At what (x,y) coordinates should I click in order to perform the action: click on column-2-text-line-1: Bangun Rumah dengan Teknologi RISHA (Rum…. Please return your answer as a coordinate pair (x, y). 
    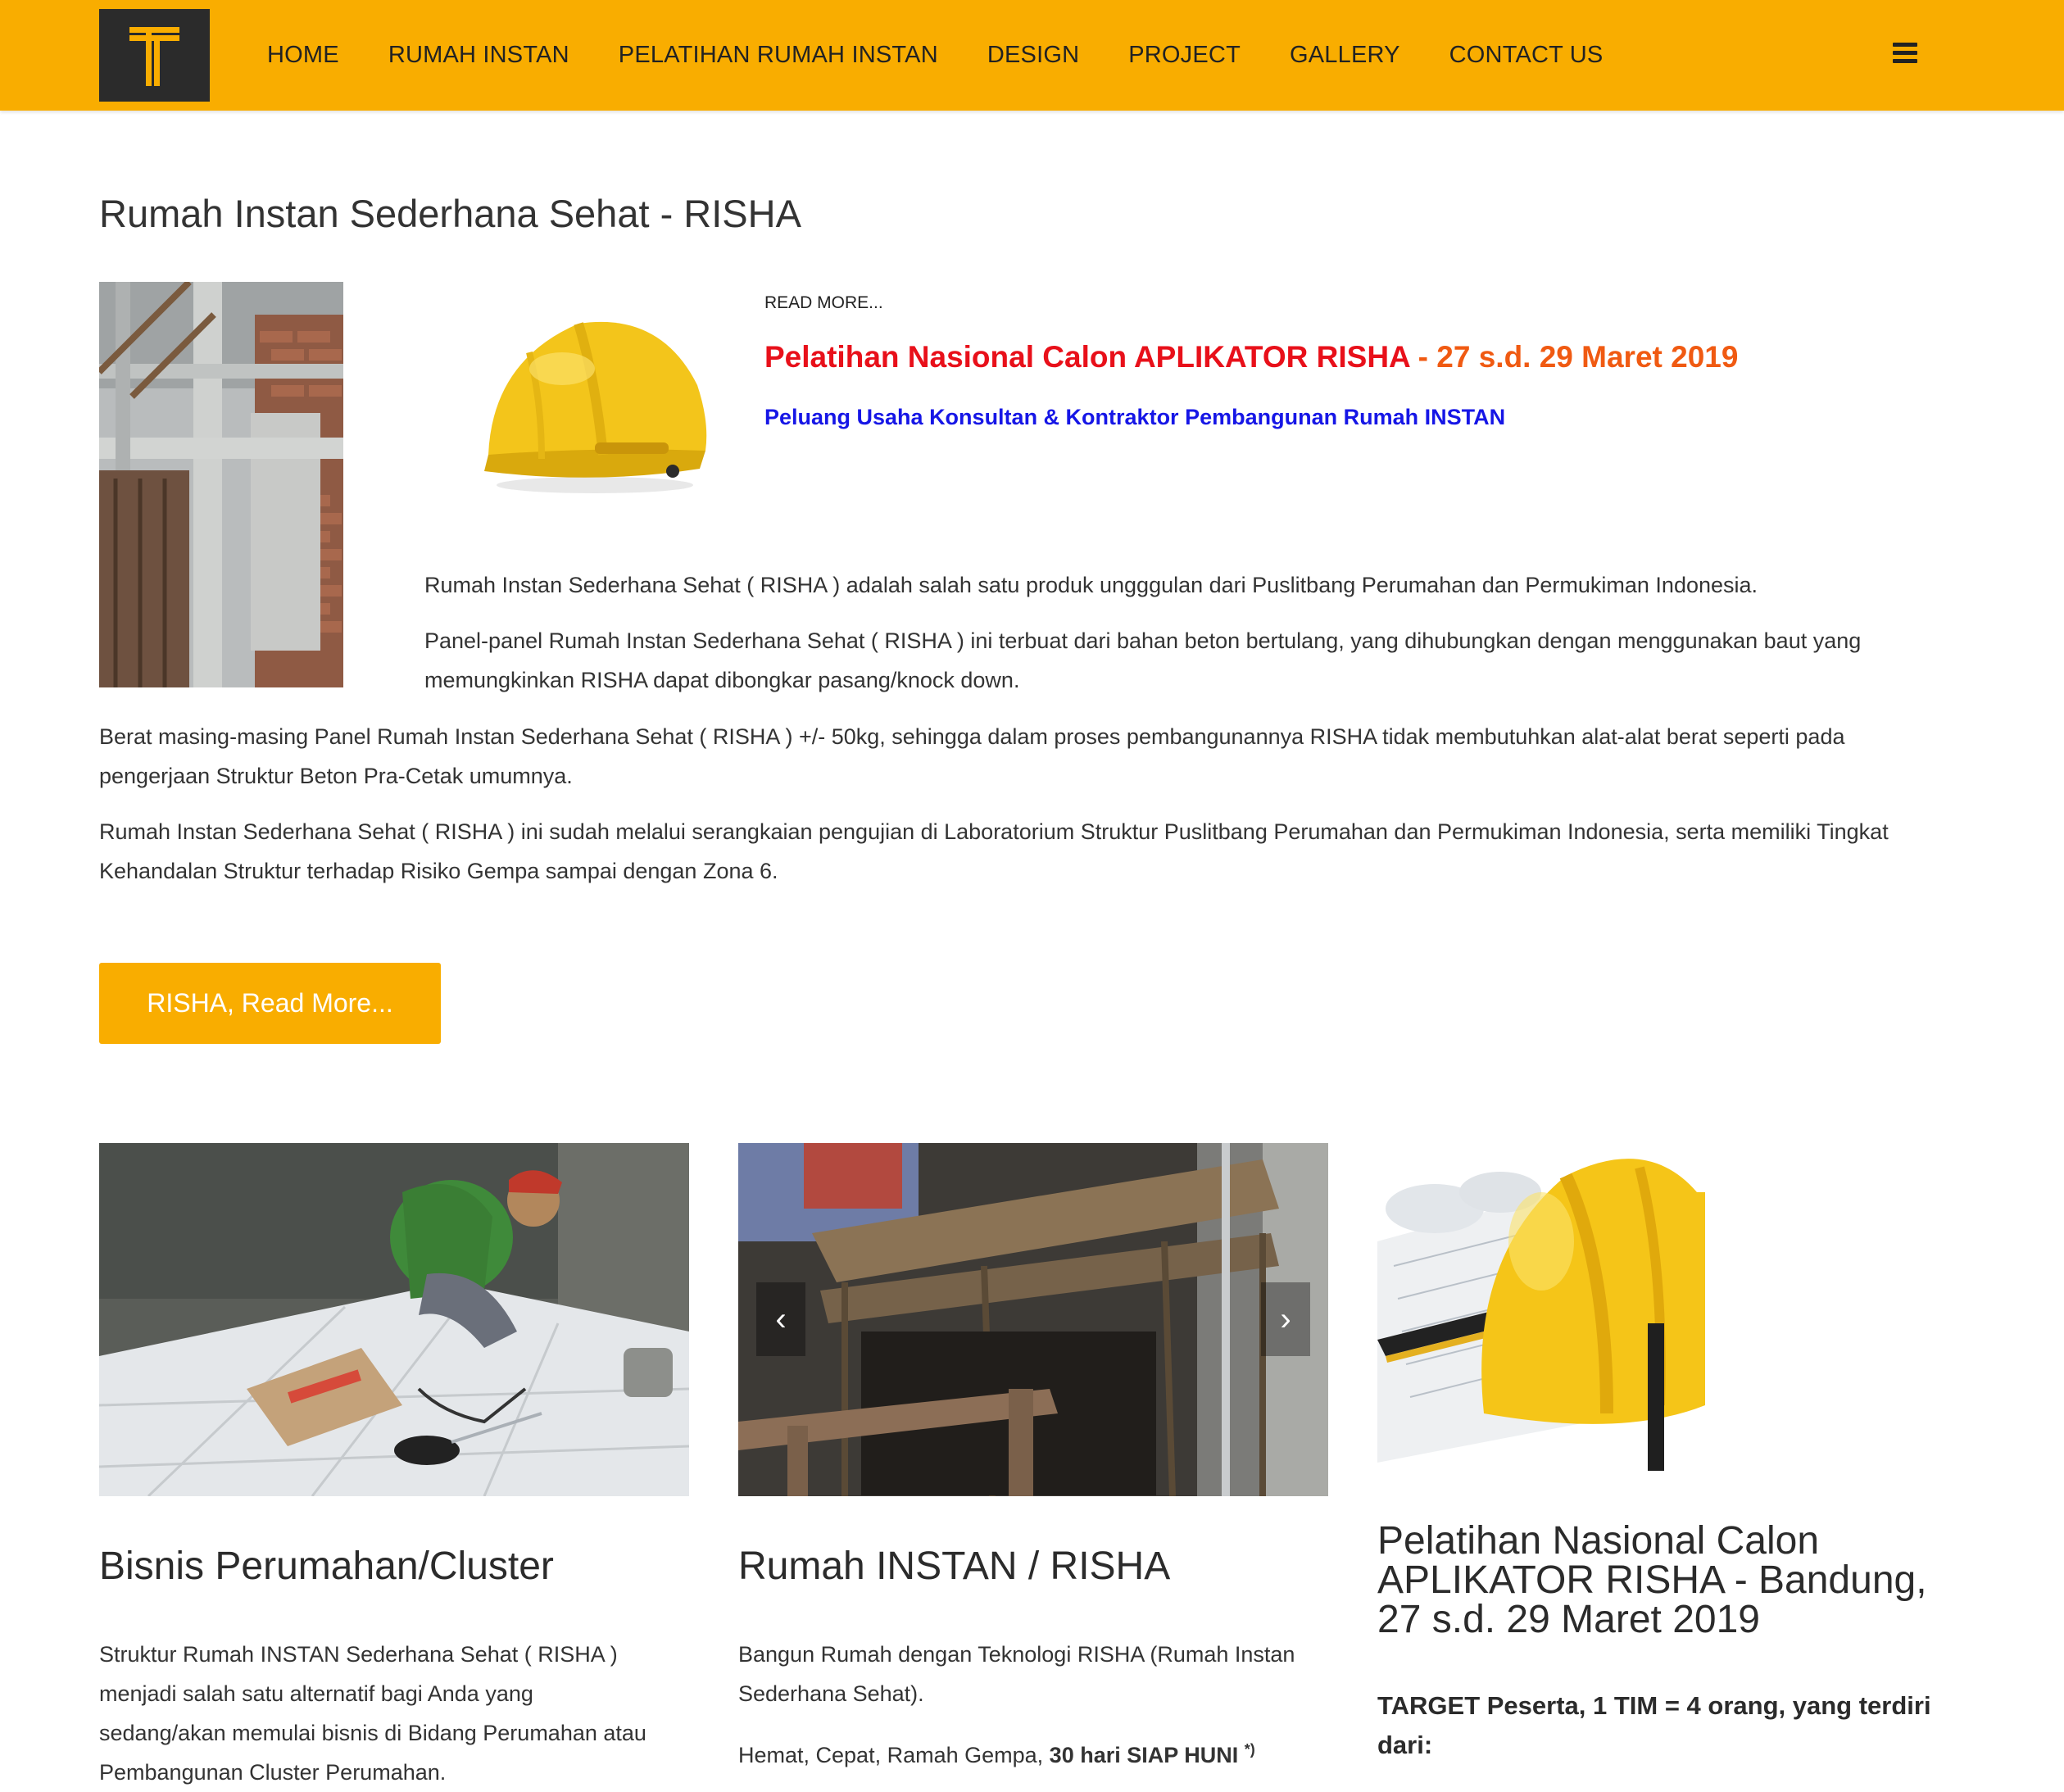
    Looking at the image, I should click on (1017, 1654).